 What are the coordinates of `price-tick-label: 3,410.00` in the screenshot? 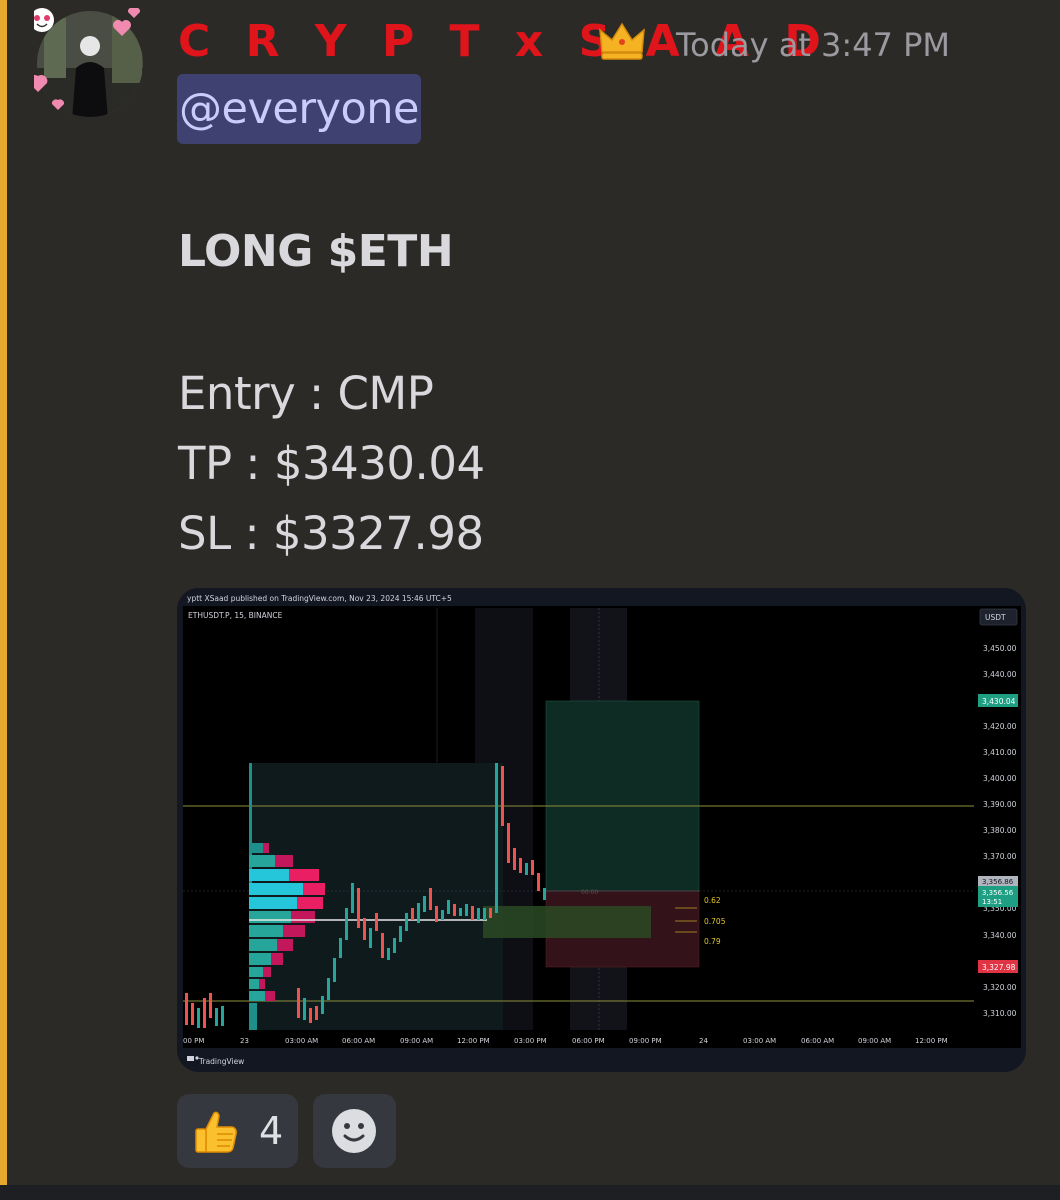 It's located at (1000, 752).